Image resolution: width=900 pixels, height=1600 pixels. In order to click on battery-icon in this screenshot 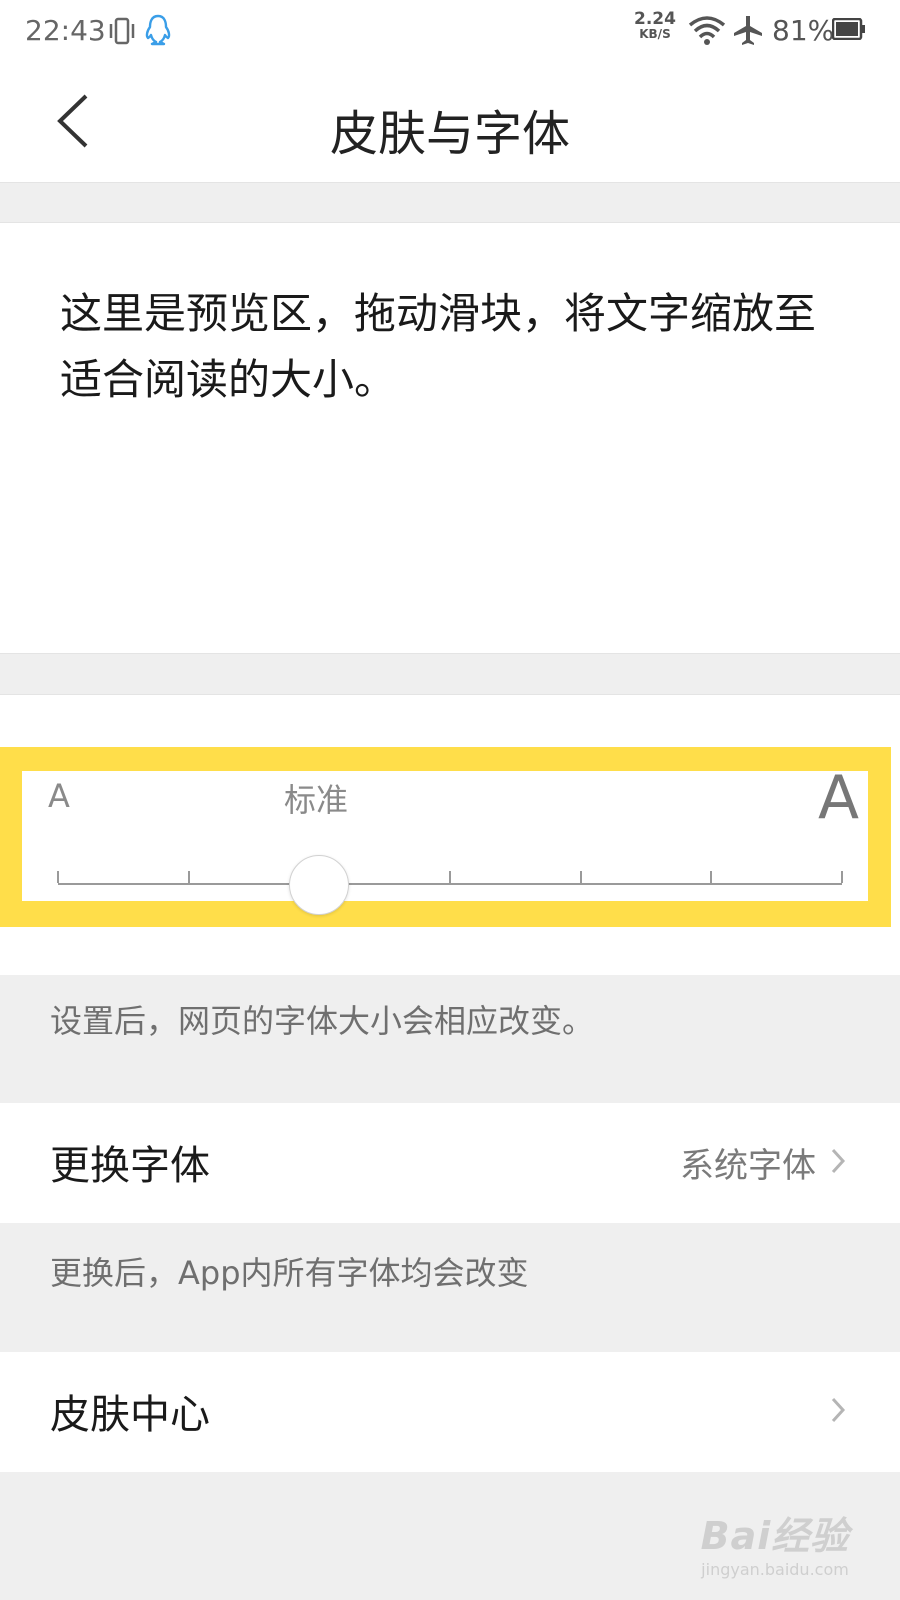, I will do `click(848, 29)`.